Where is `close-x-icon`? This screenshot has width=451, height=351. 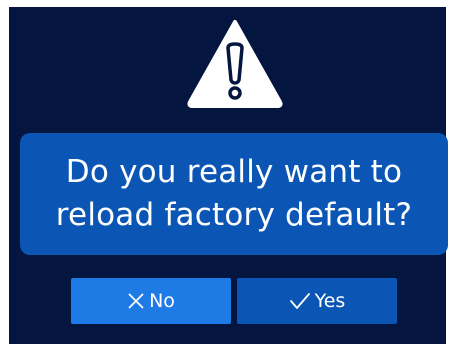
close-x-icon is located at coordinates (136, 301).